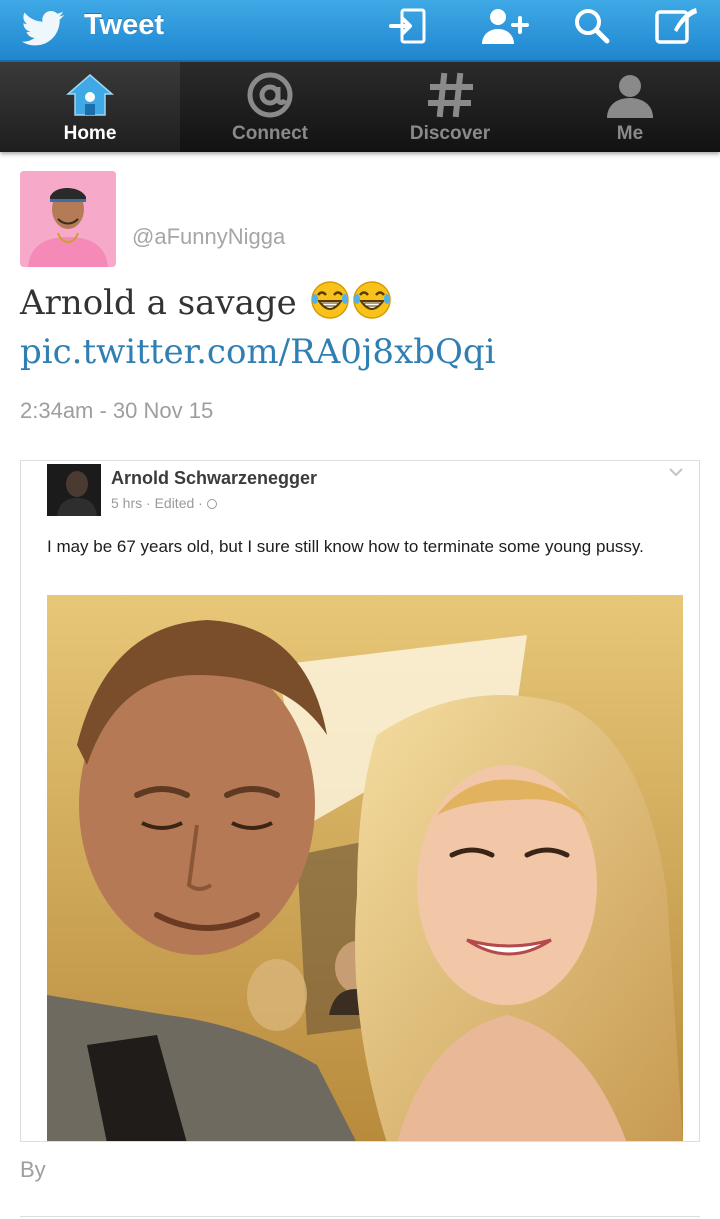 The image size is (720, 1219). What do you see at coordinates (360, 1216) in the screenshot?
I see `divider` at bounding box center [360, 1216].